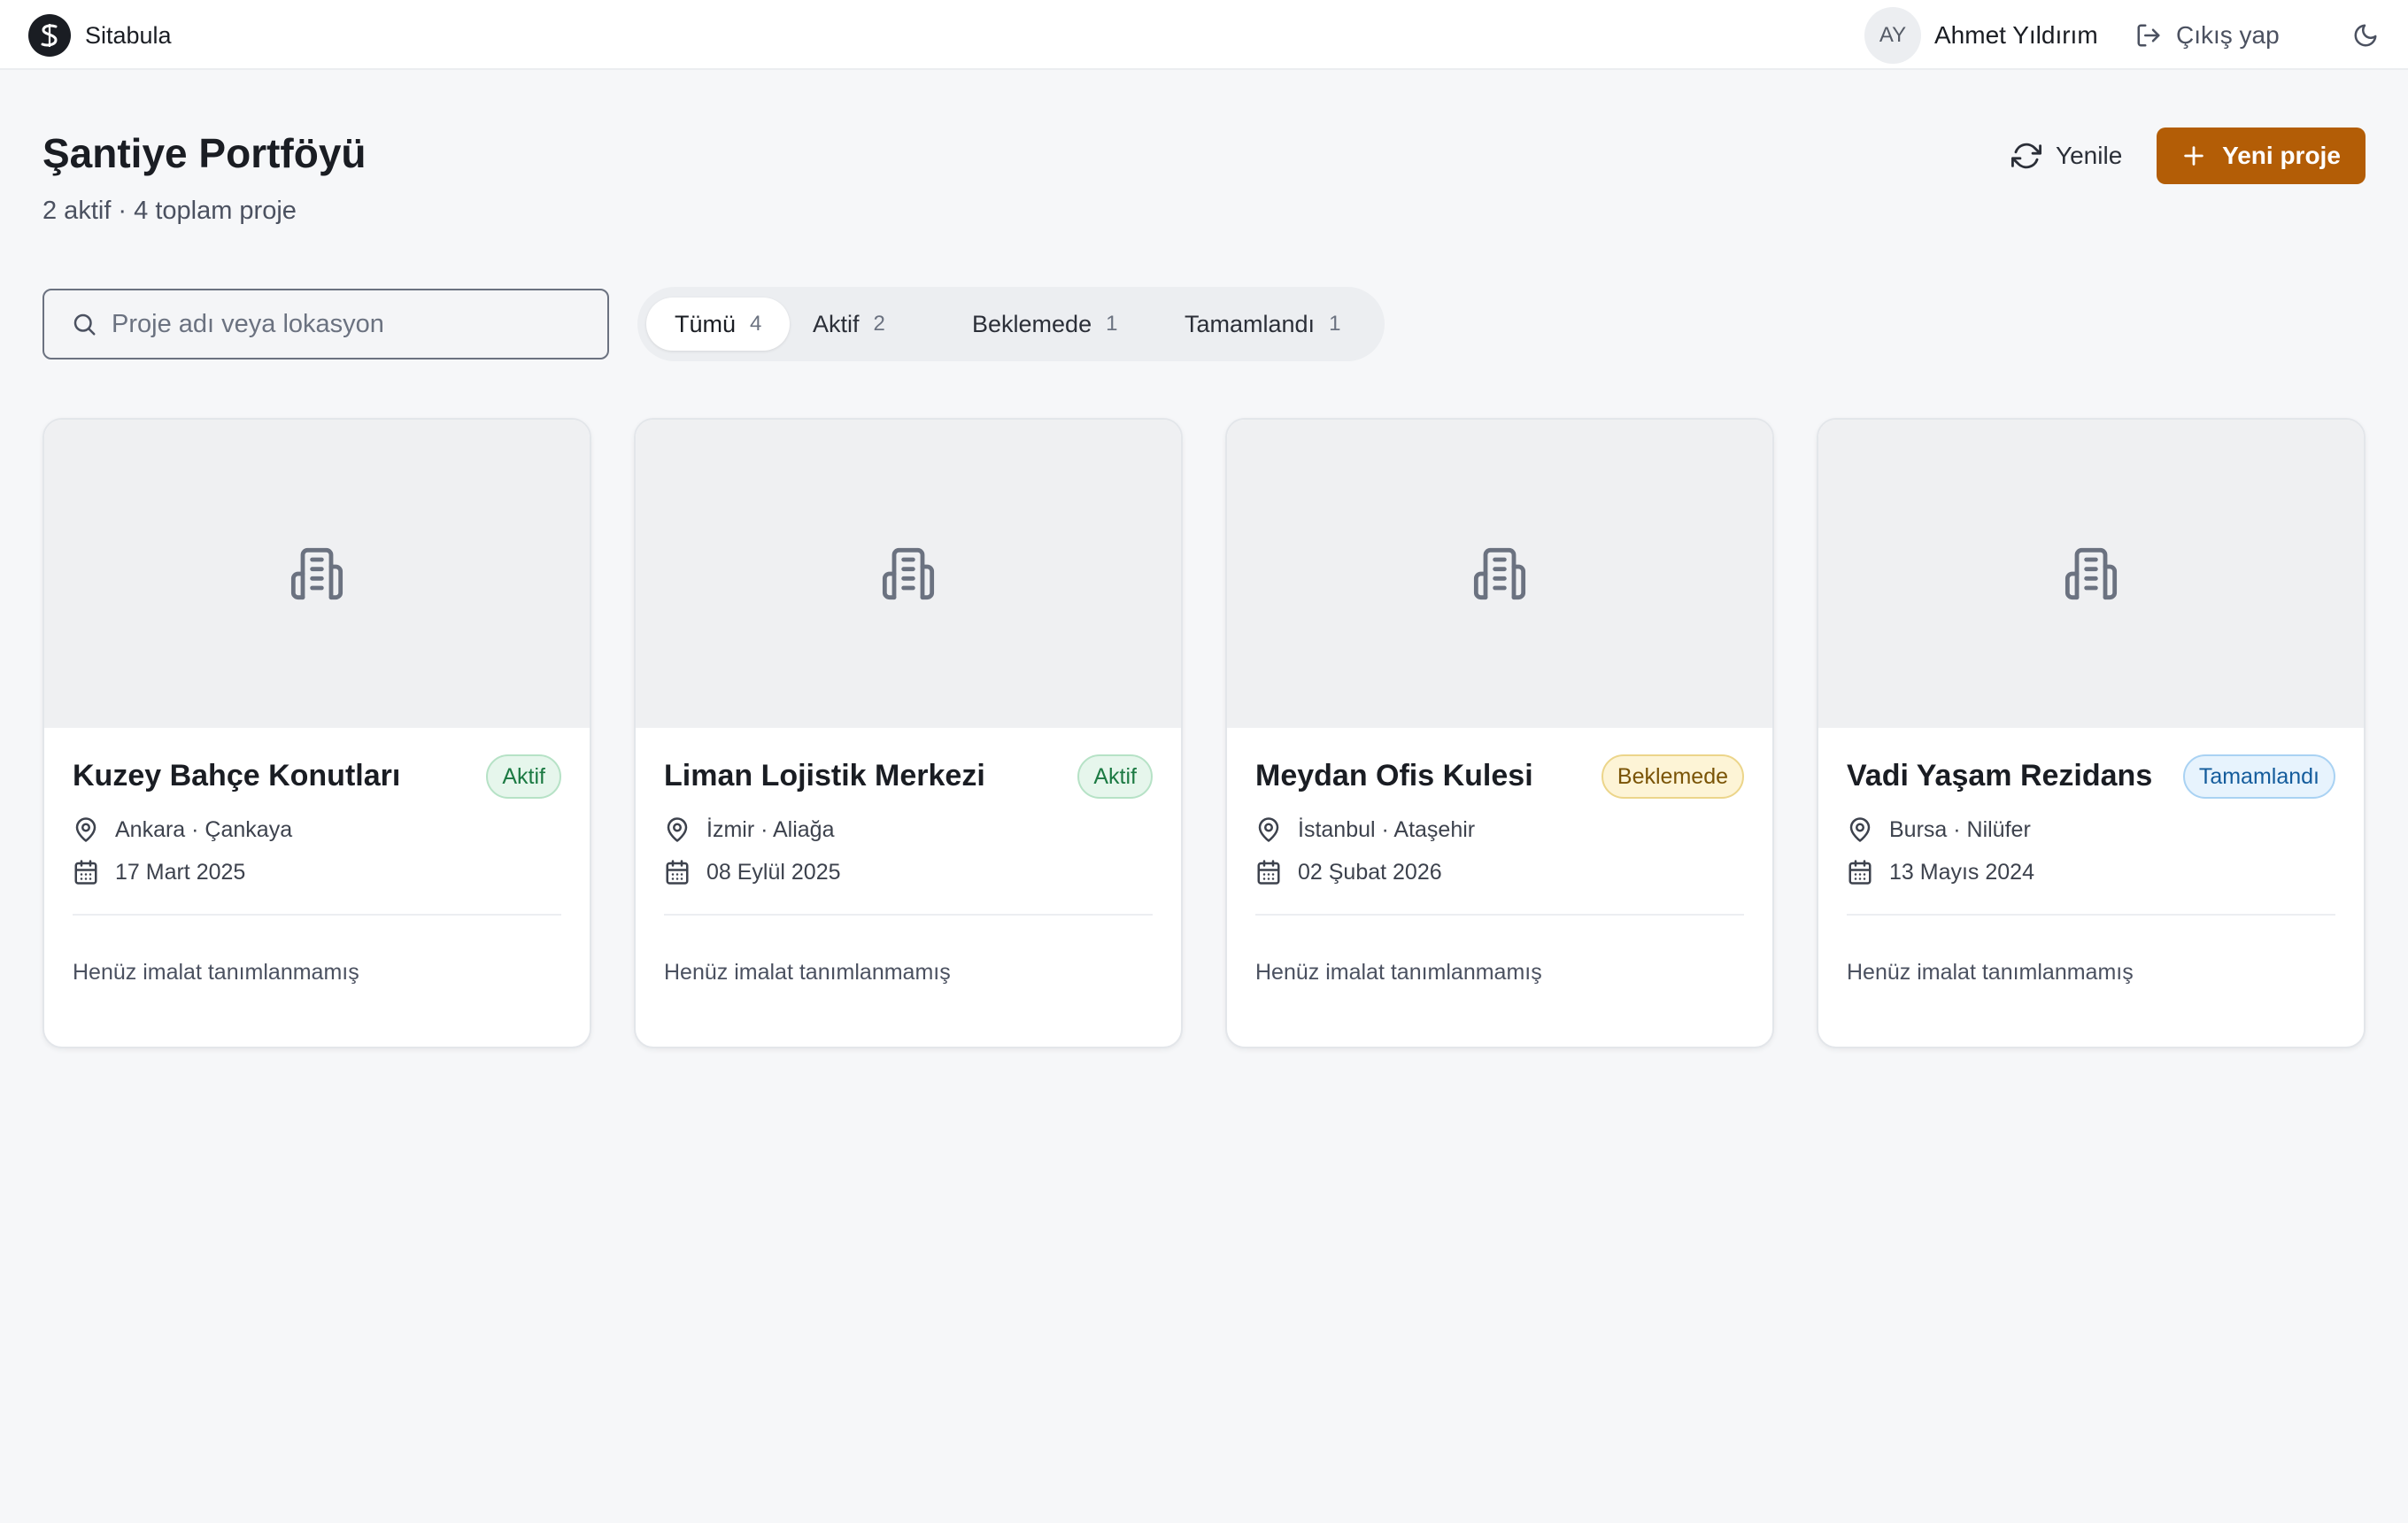 This screenshot has width=2408, height=1523. I want to click on refresh-icon, so click(2026, 156).